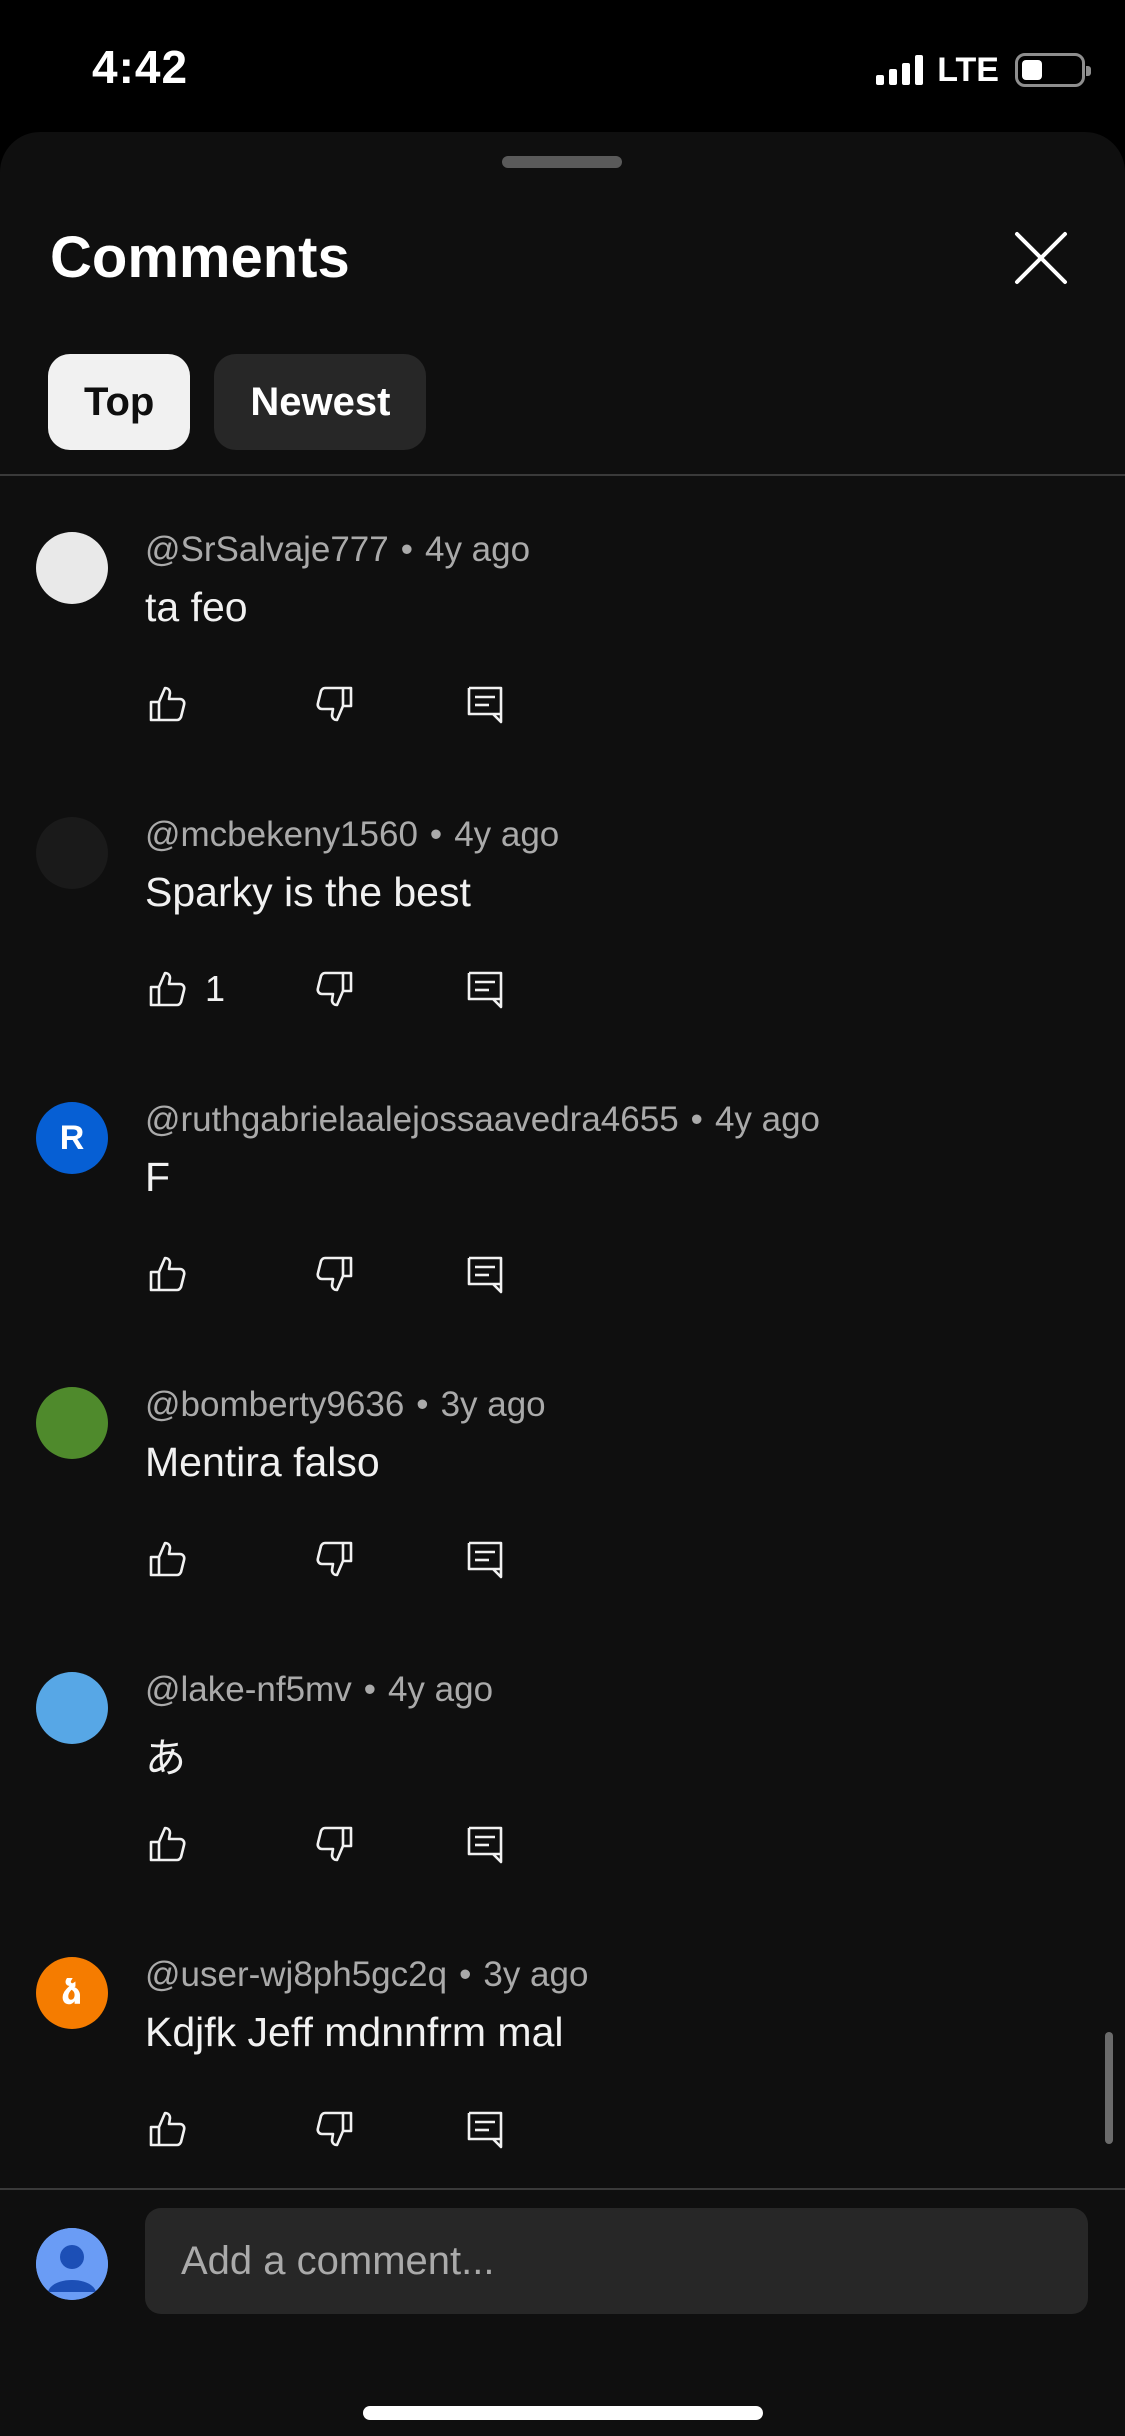 This screenshot has height=2436, width=1125. What do you see at coordinates (562, 1473) in the screenshot?
I see `comment-item: @bomberty9636 • 3y ago Mentira falso` at bounding box center [562, 1473].